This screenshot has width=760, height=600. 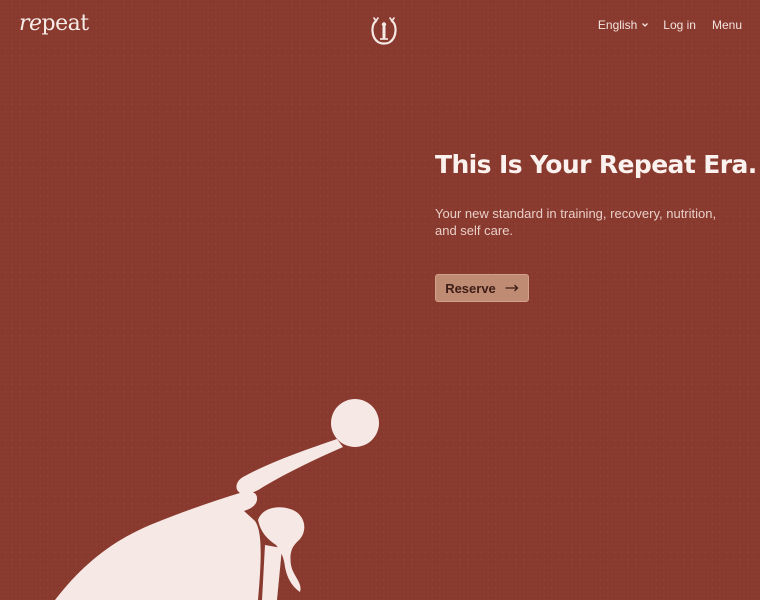 I want to click on language-selector: English, so click(x=623, y=25).